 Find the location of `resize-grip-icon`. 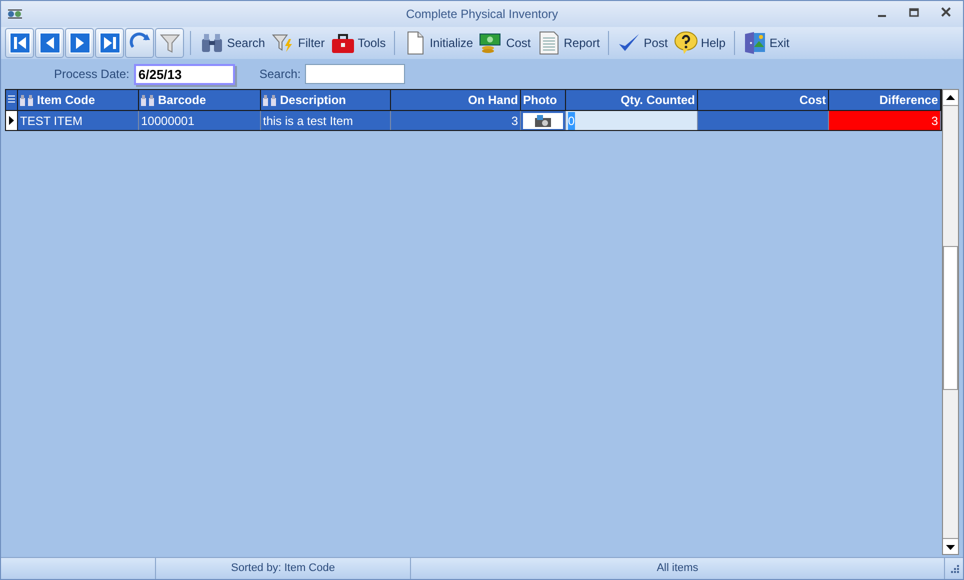

resize-grip-icon is located at coordinates (954, 570).